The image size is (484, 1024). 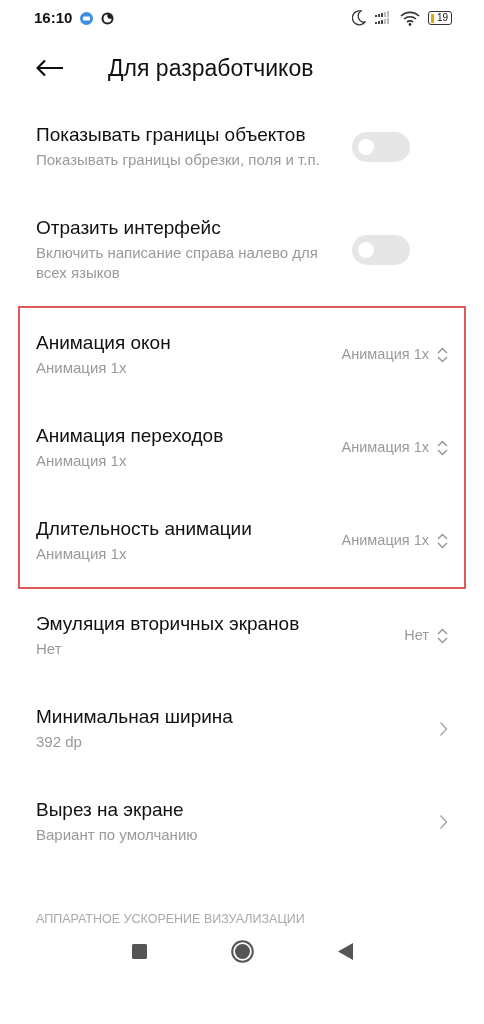 What do you see at coordinates (168, 624) in the screenshot?
I see `setting-title: Эмуляция вторичных экранов` at bounding box center [168, 624].